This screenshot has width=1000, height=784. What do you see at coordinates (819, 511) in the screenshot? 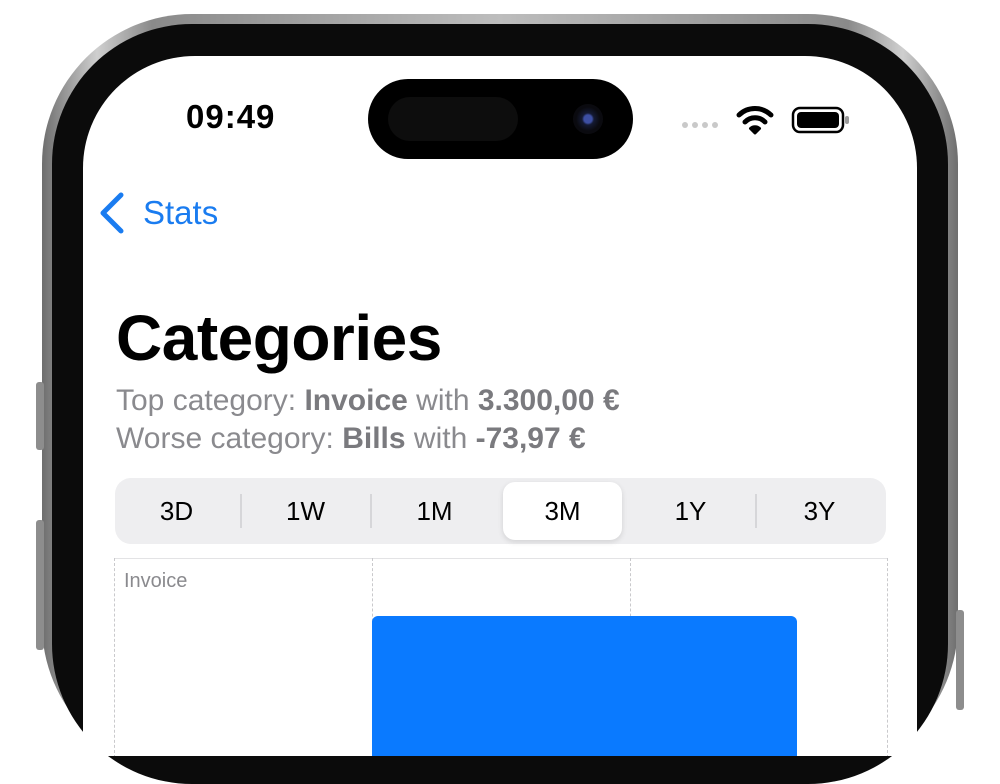
I see `segment-3y: 3Y` at bounding box center [819, 511].